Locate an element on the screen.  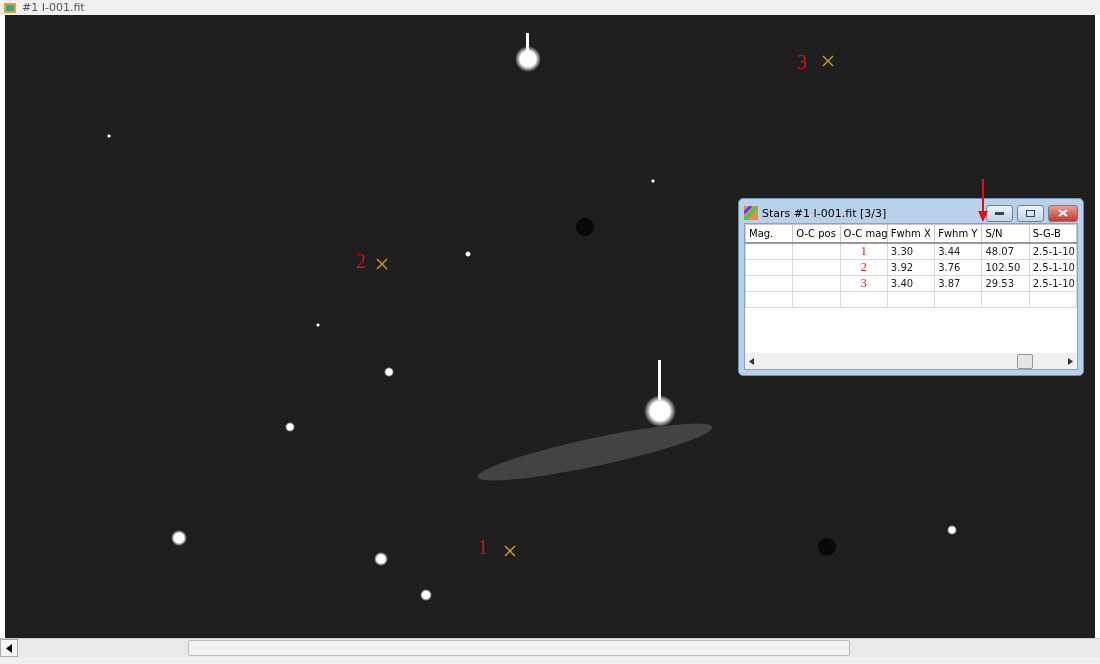
table-cell: 3 is located at coordinates (864, 283).